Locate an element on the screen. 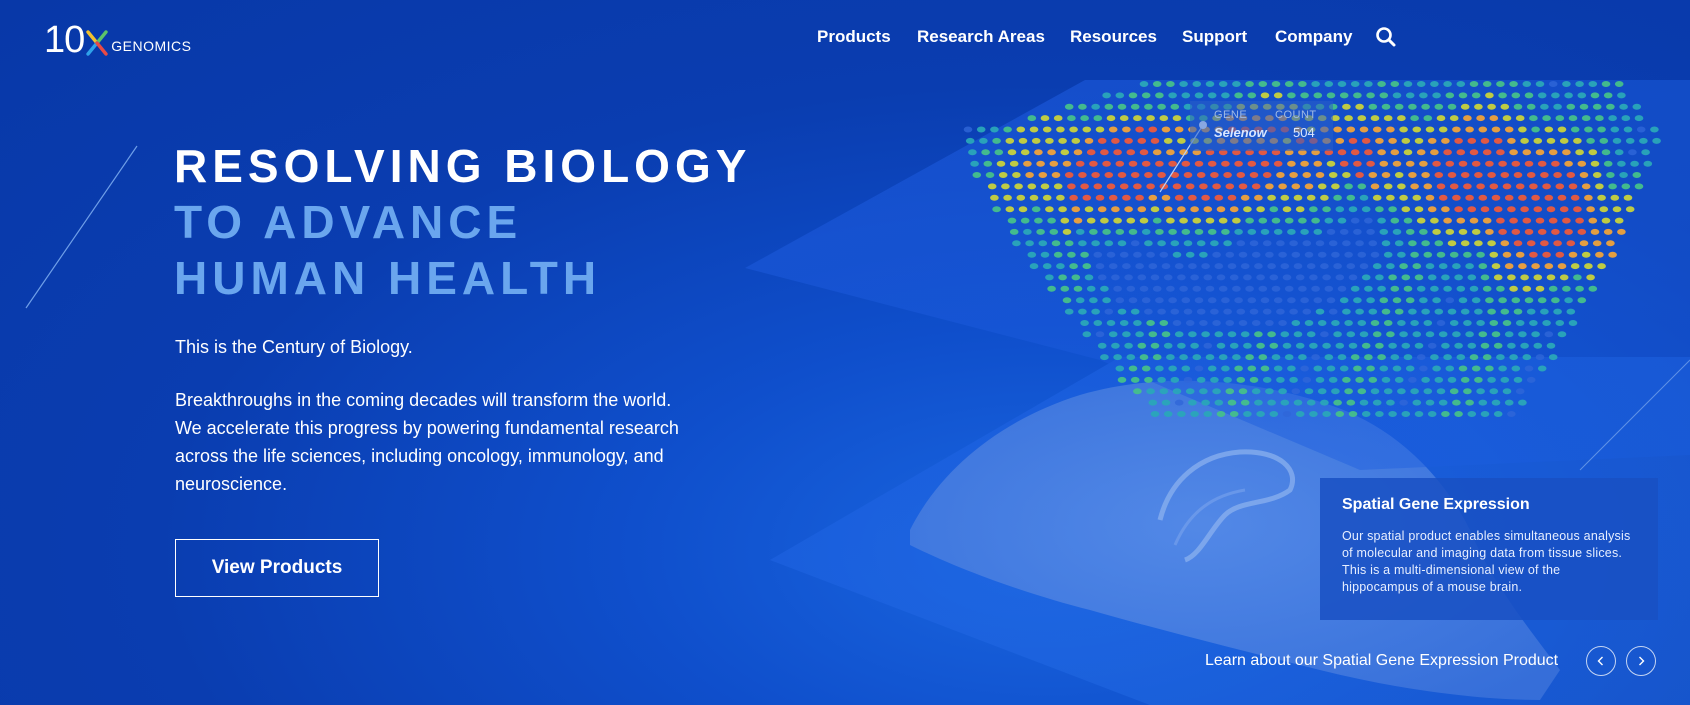  nav-company: Company is located at coordinates (1313, 37).